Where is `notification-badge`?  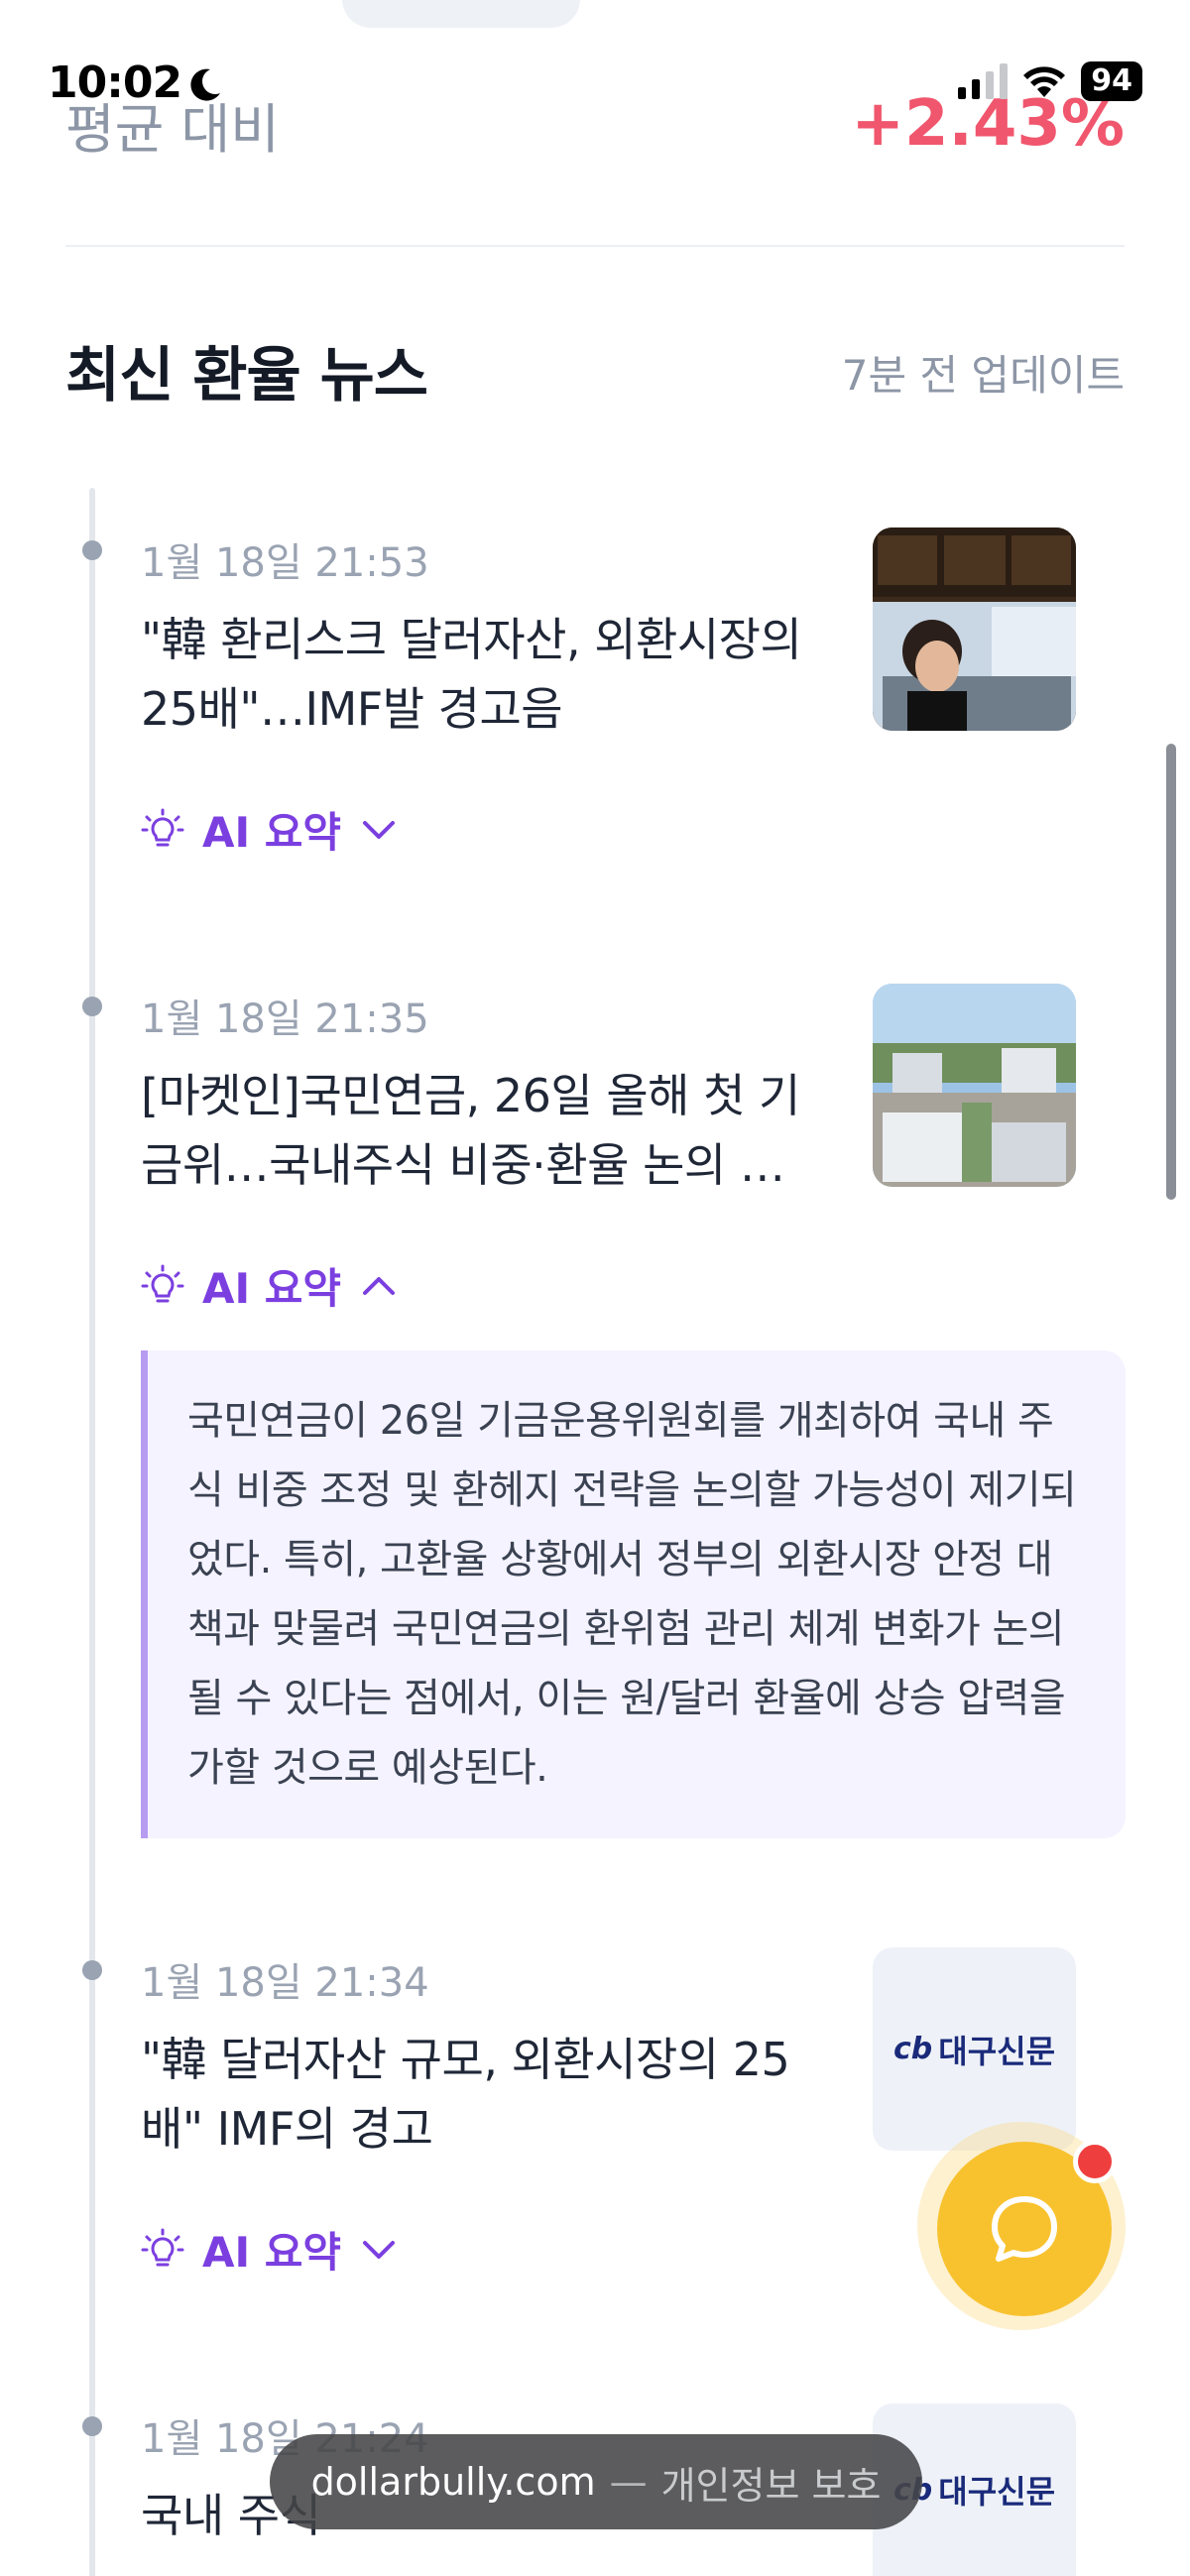 notification-badge is located at coordinates (1095, 2161).